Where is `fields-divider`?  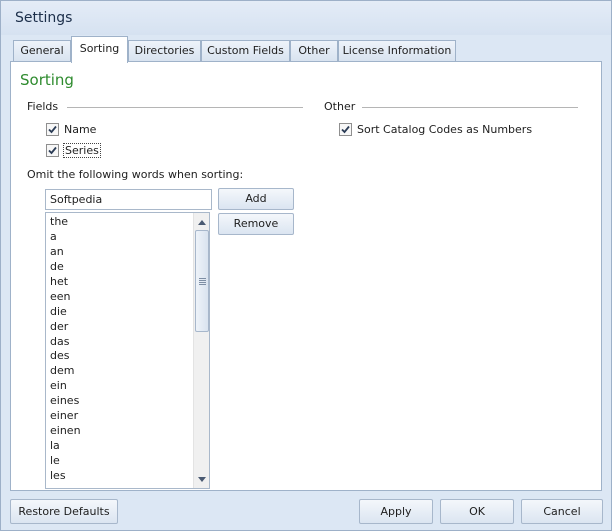
fields-divider is located at coordinates (185, 107).